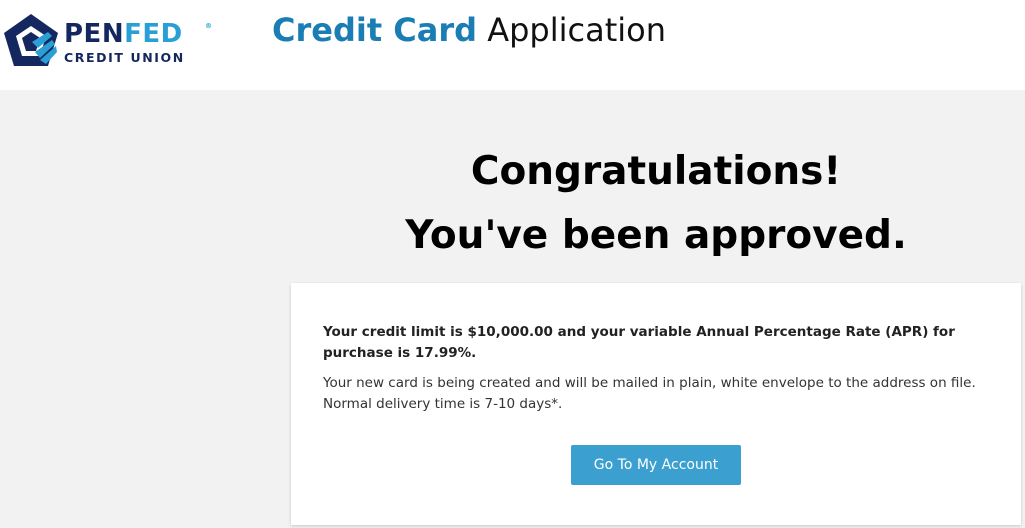 The width and height of the screenshot is (1025, 528). Describe the element at coordinates (124, 57) in the screenshot. I see `logo-subtitle: CREDIT UNION` at that location.